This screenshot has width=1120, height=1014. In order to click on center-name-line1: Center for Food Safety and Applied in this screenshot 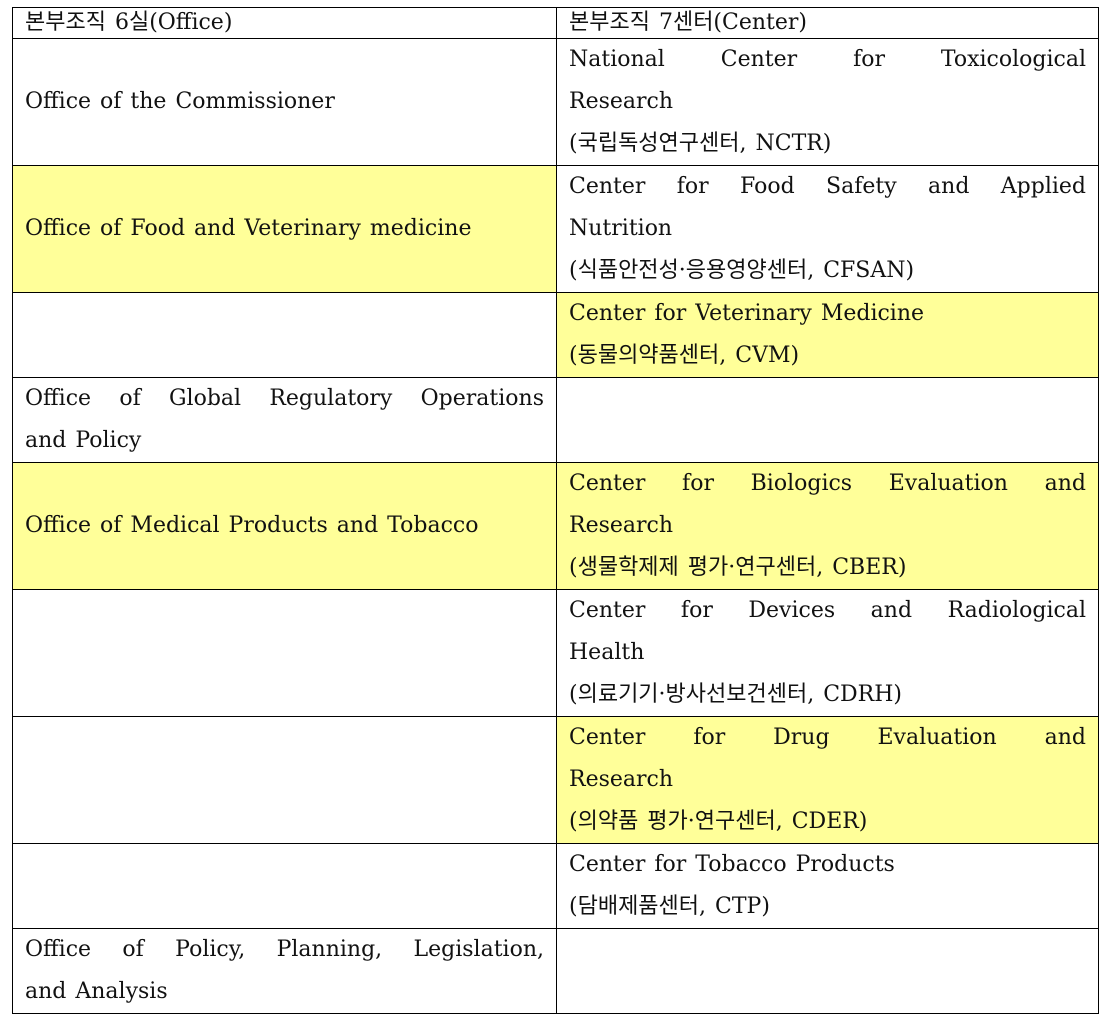, I will do `click(827, 186)`.